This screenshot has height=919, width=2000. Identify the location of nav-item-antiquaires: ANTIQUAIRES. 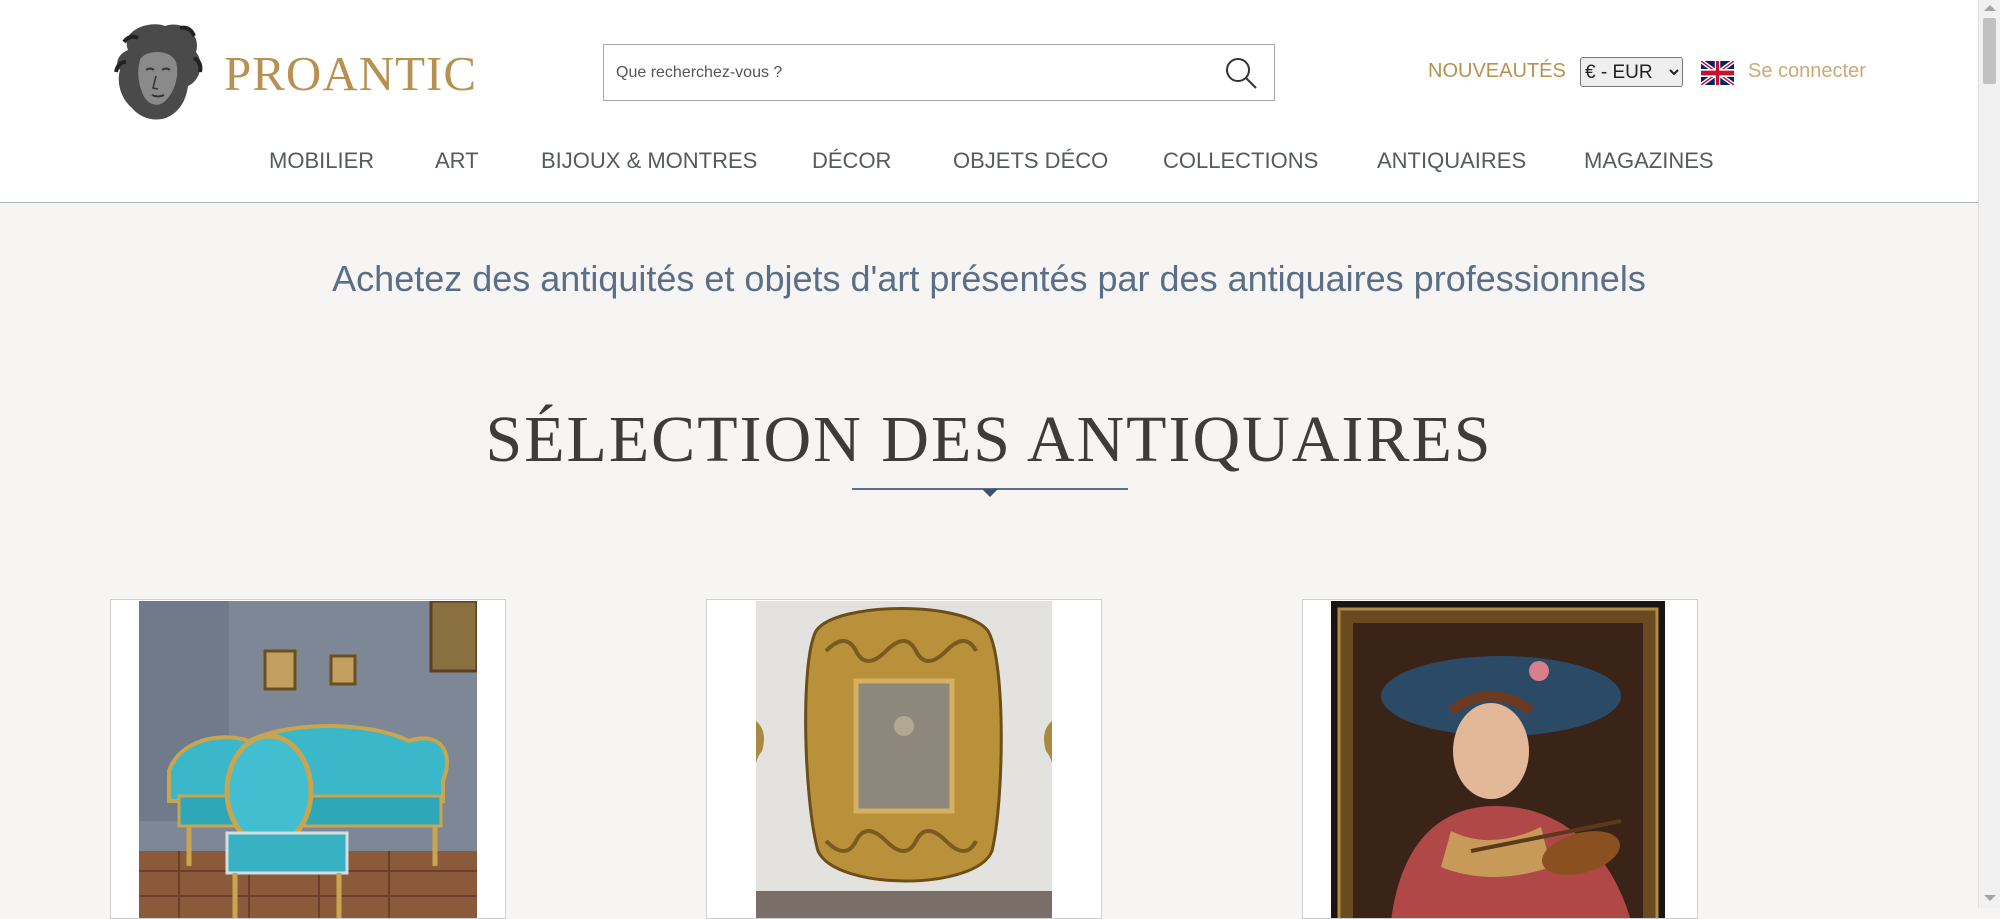
(1451, 161).